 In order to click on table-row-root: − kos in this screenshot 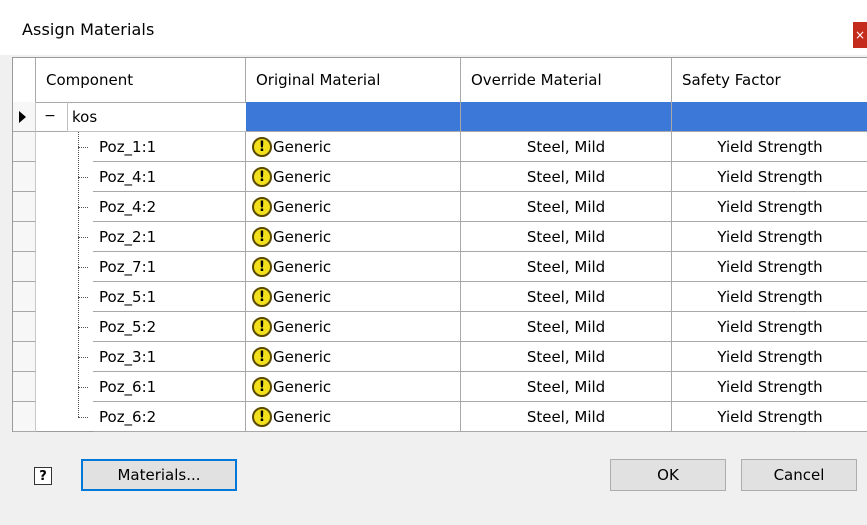, I will do `click(440, 117)`.